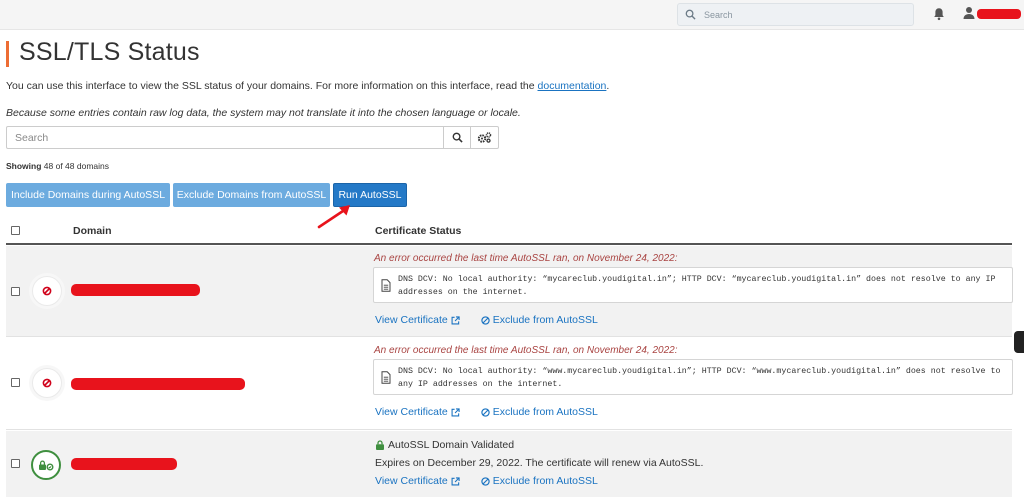  Describe the element at coordinates (418, 231) in the screenshot. I see `status-column-header: Certificate Status` at that location.